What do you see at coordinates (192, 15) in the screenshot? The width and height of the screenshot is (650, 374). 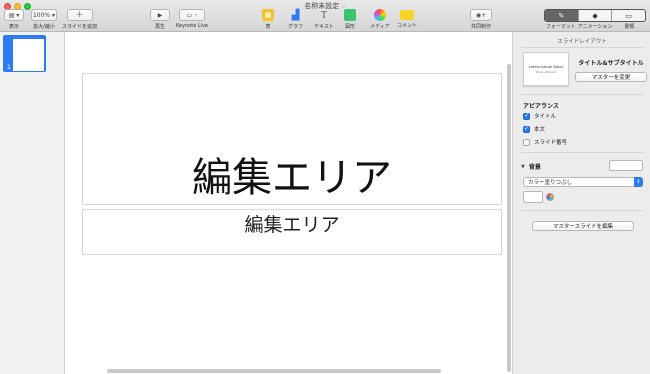 I see `keynote-live-icon: ▭ ◦` at bounding box center [192, 15].